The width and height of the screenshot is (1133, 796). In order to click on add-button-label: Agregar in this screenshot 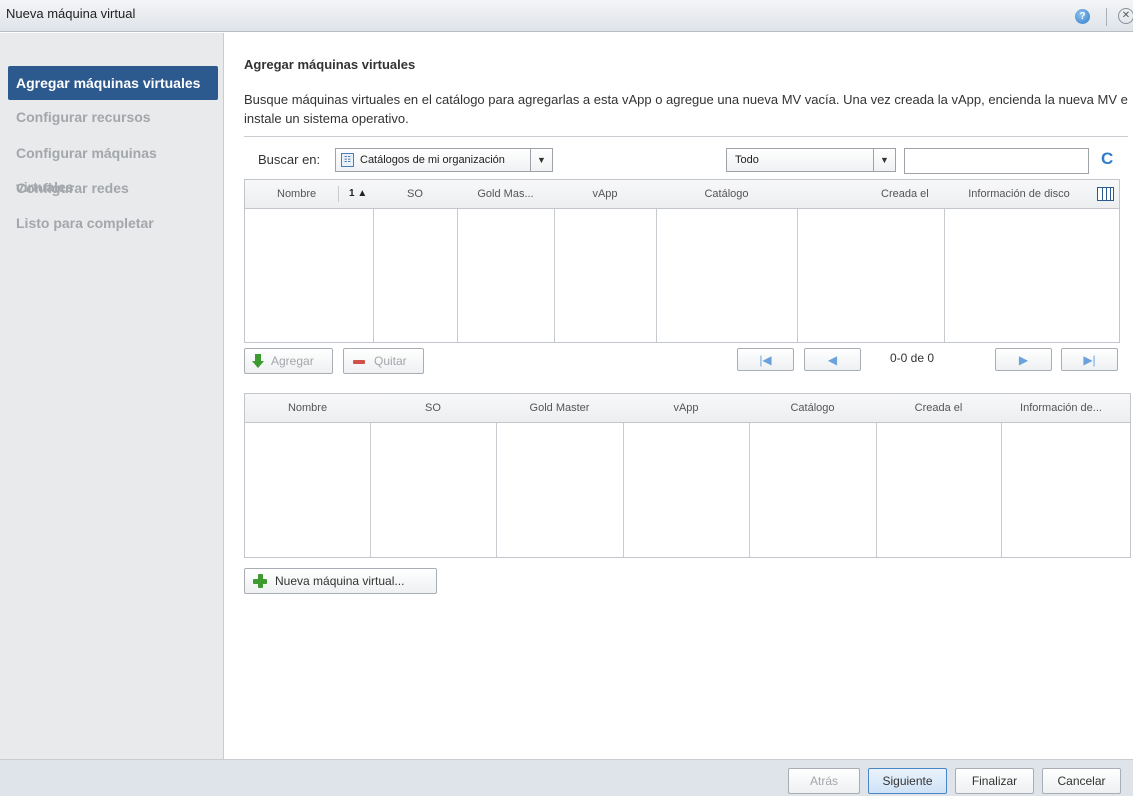, I will do `click(292, 361)`.